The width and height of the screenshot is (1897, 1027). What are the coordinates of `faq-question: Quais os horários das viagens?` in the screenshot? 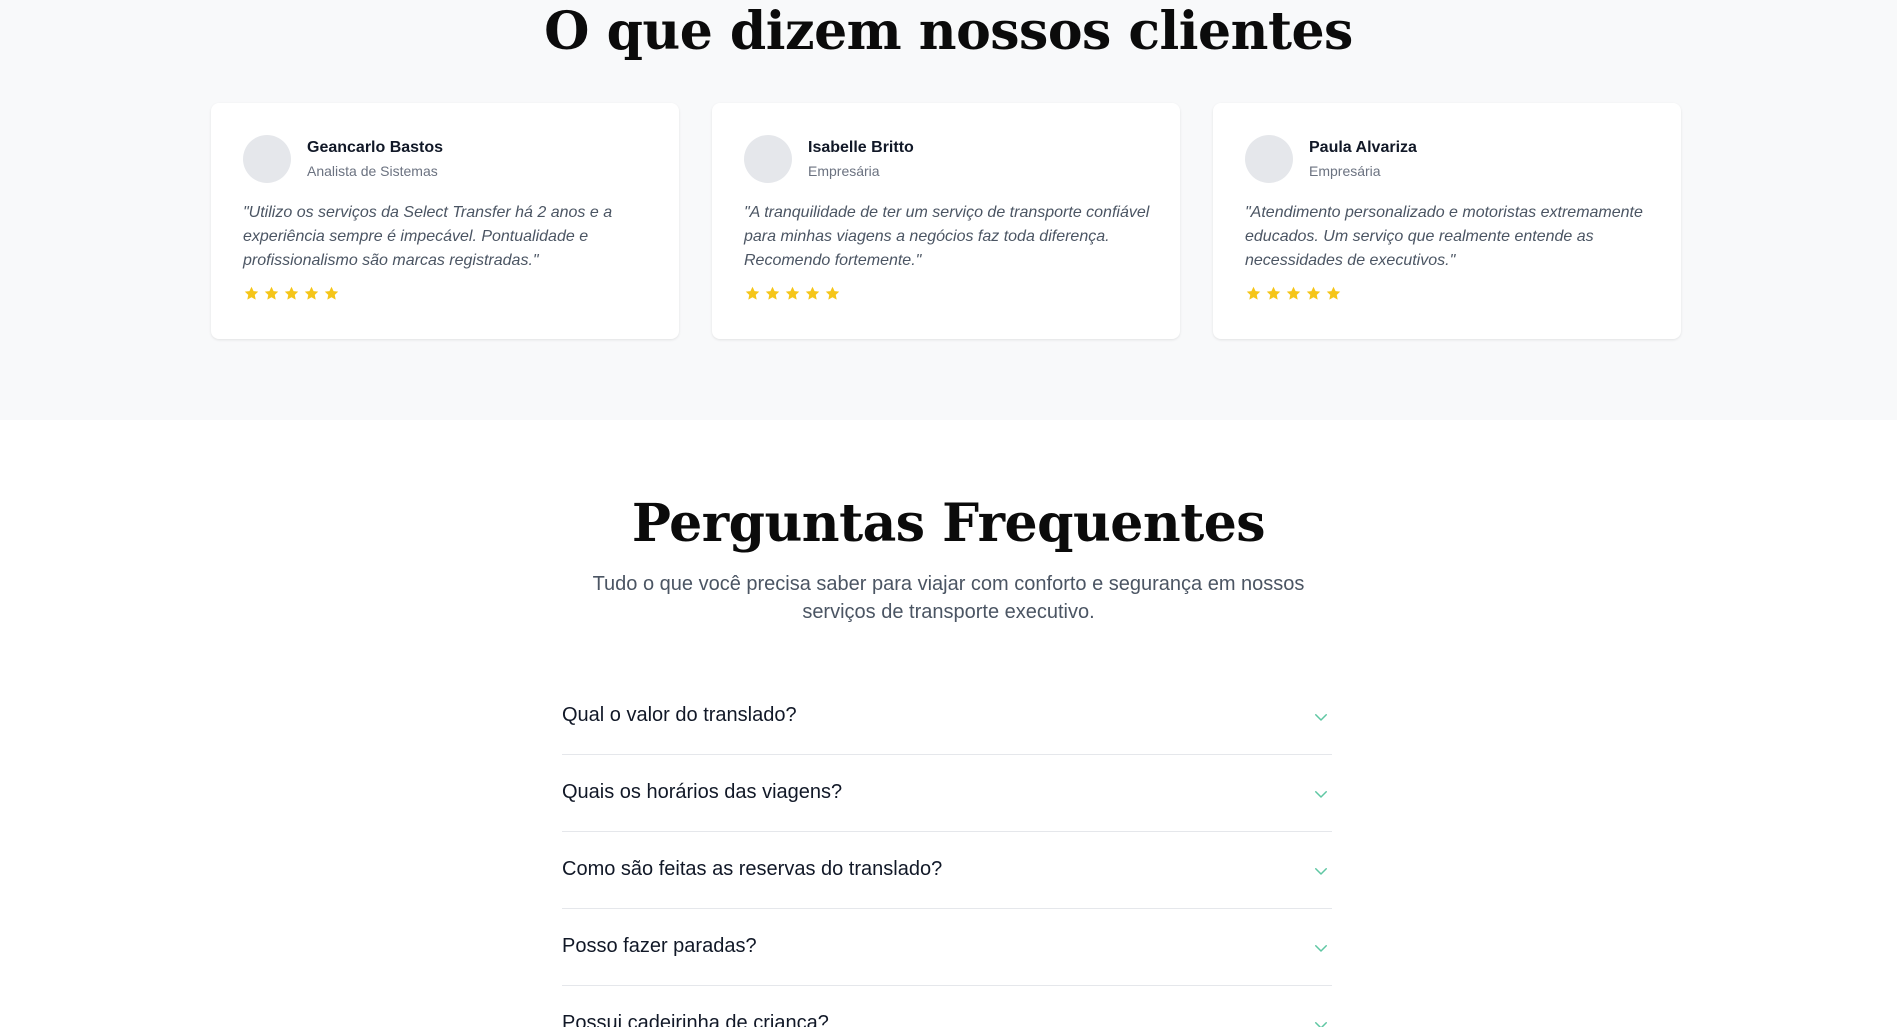 It's located at (702, 792).